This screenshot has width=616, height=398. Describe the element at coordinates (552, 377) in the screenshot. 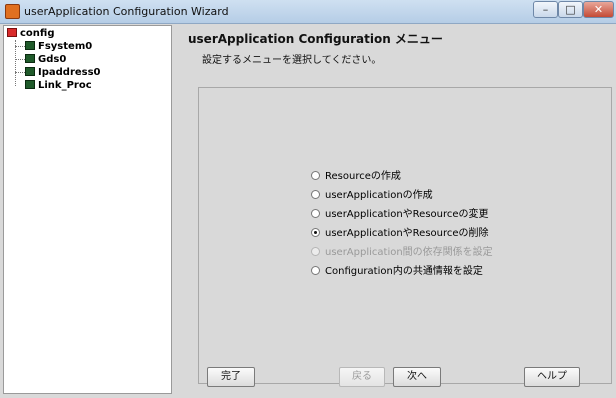

I see `help-button: ヘルプ` at that location.